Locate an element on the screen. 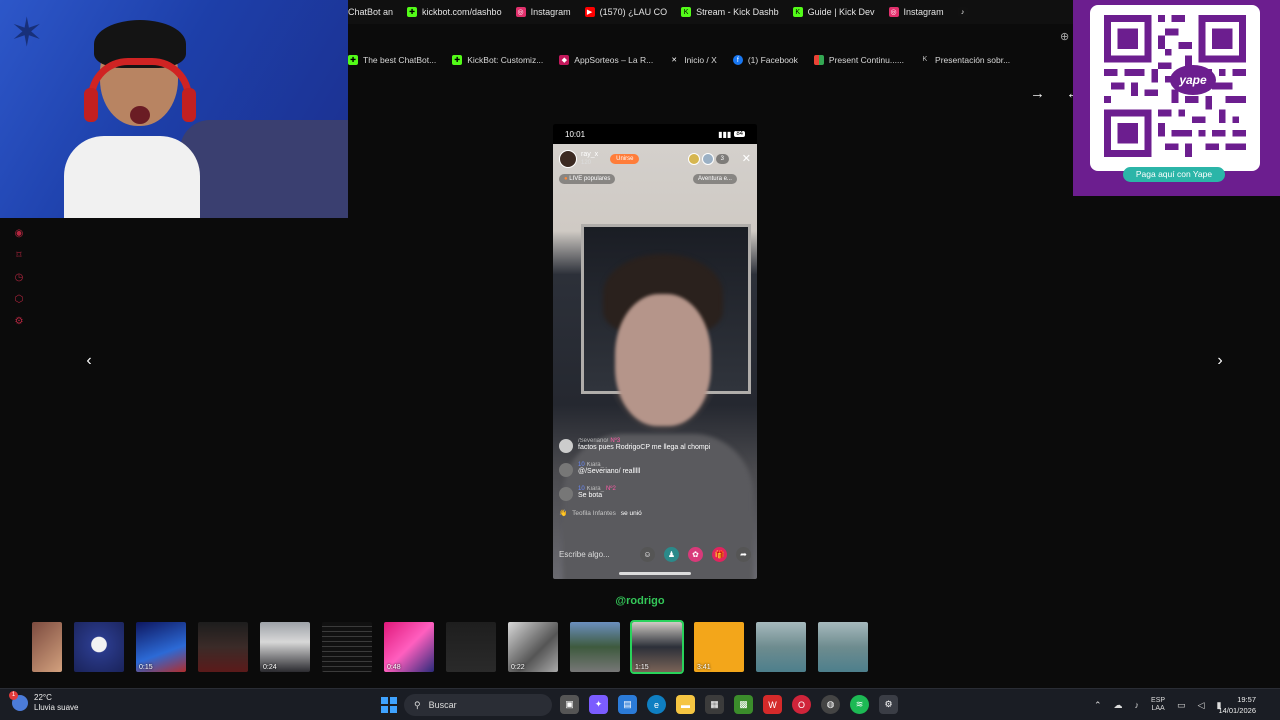 The image size is (1280, 720). microphone-icon: ♪ is located at coordinates (1137, 705).